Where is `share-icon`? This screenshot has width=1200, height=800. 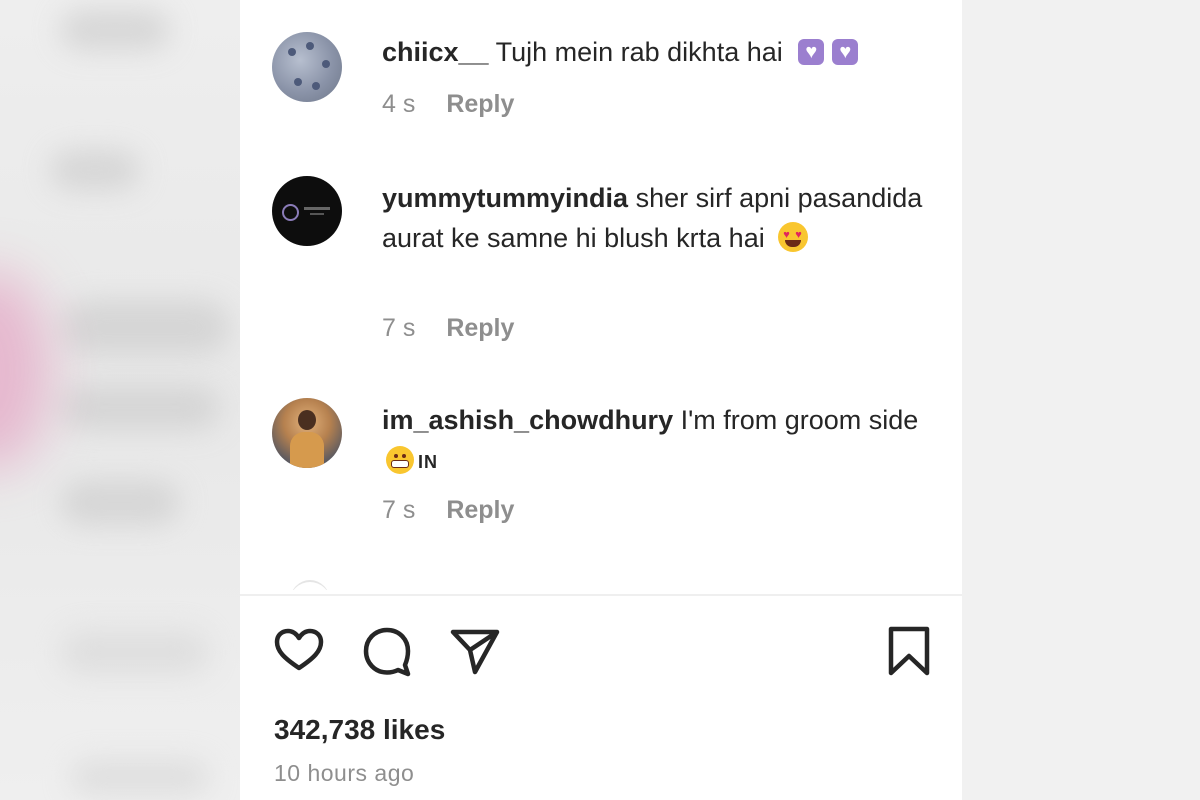 share-icon is located at coordinates (475, 651).